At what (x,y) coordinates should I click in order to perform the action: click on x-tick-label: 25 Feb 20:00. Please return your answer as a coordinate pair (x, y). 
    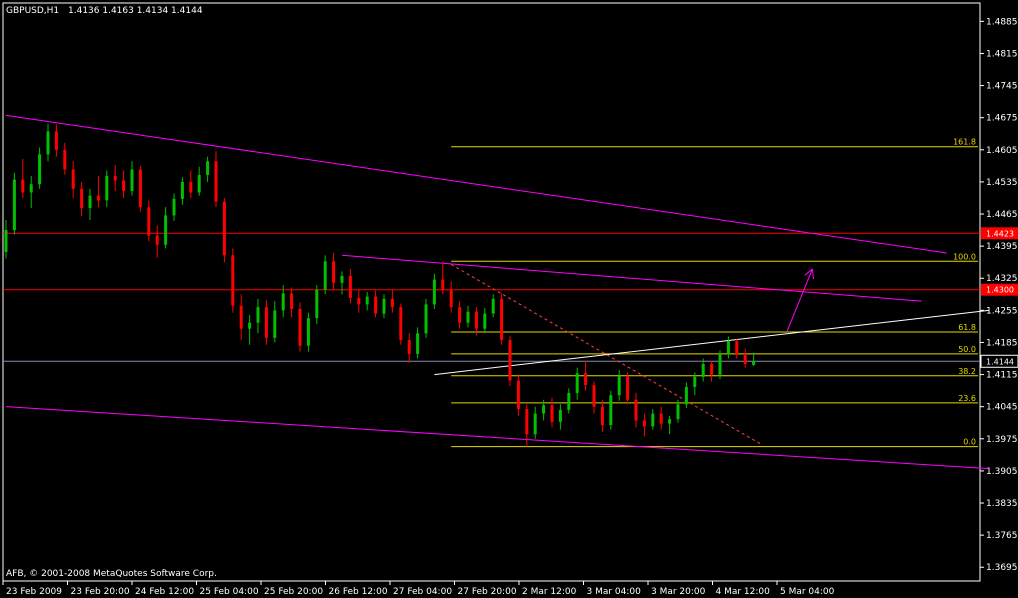
    Looking at the image, I should click on (293, 592).